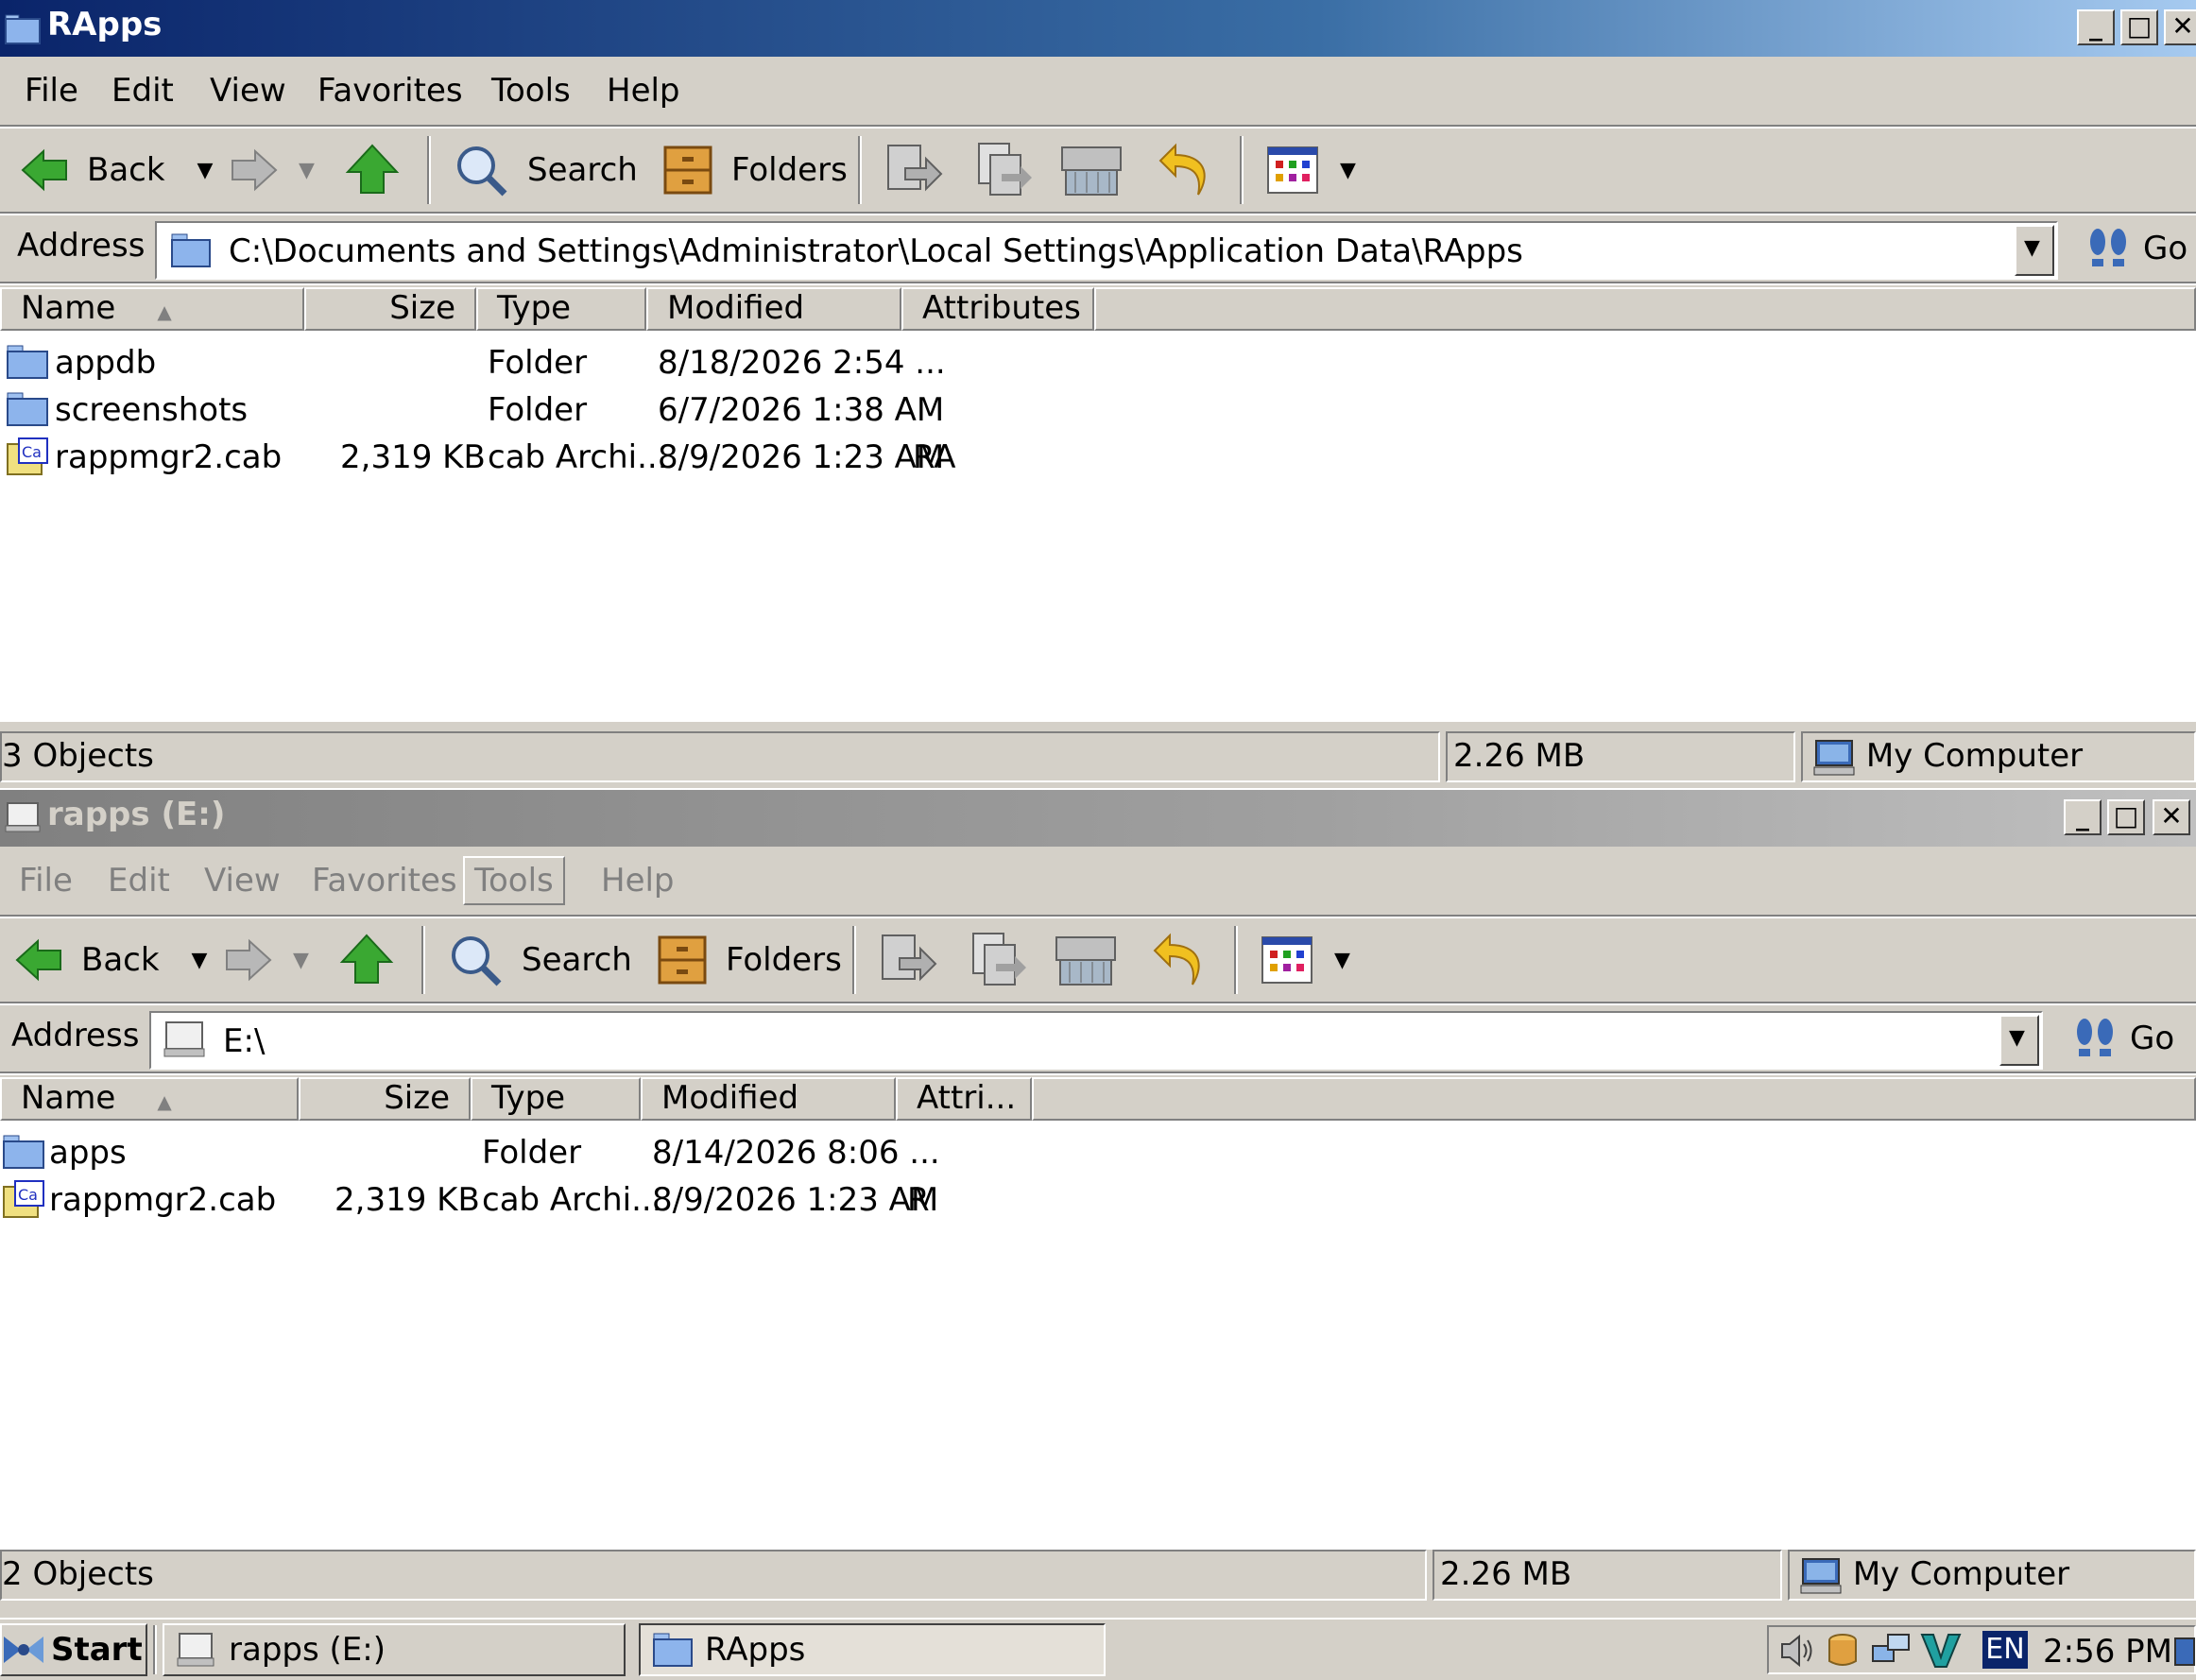  I want to click on delete-icon, so click(1091, 171).